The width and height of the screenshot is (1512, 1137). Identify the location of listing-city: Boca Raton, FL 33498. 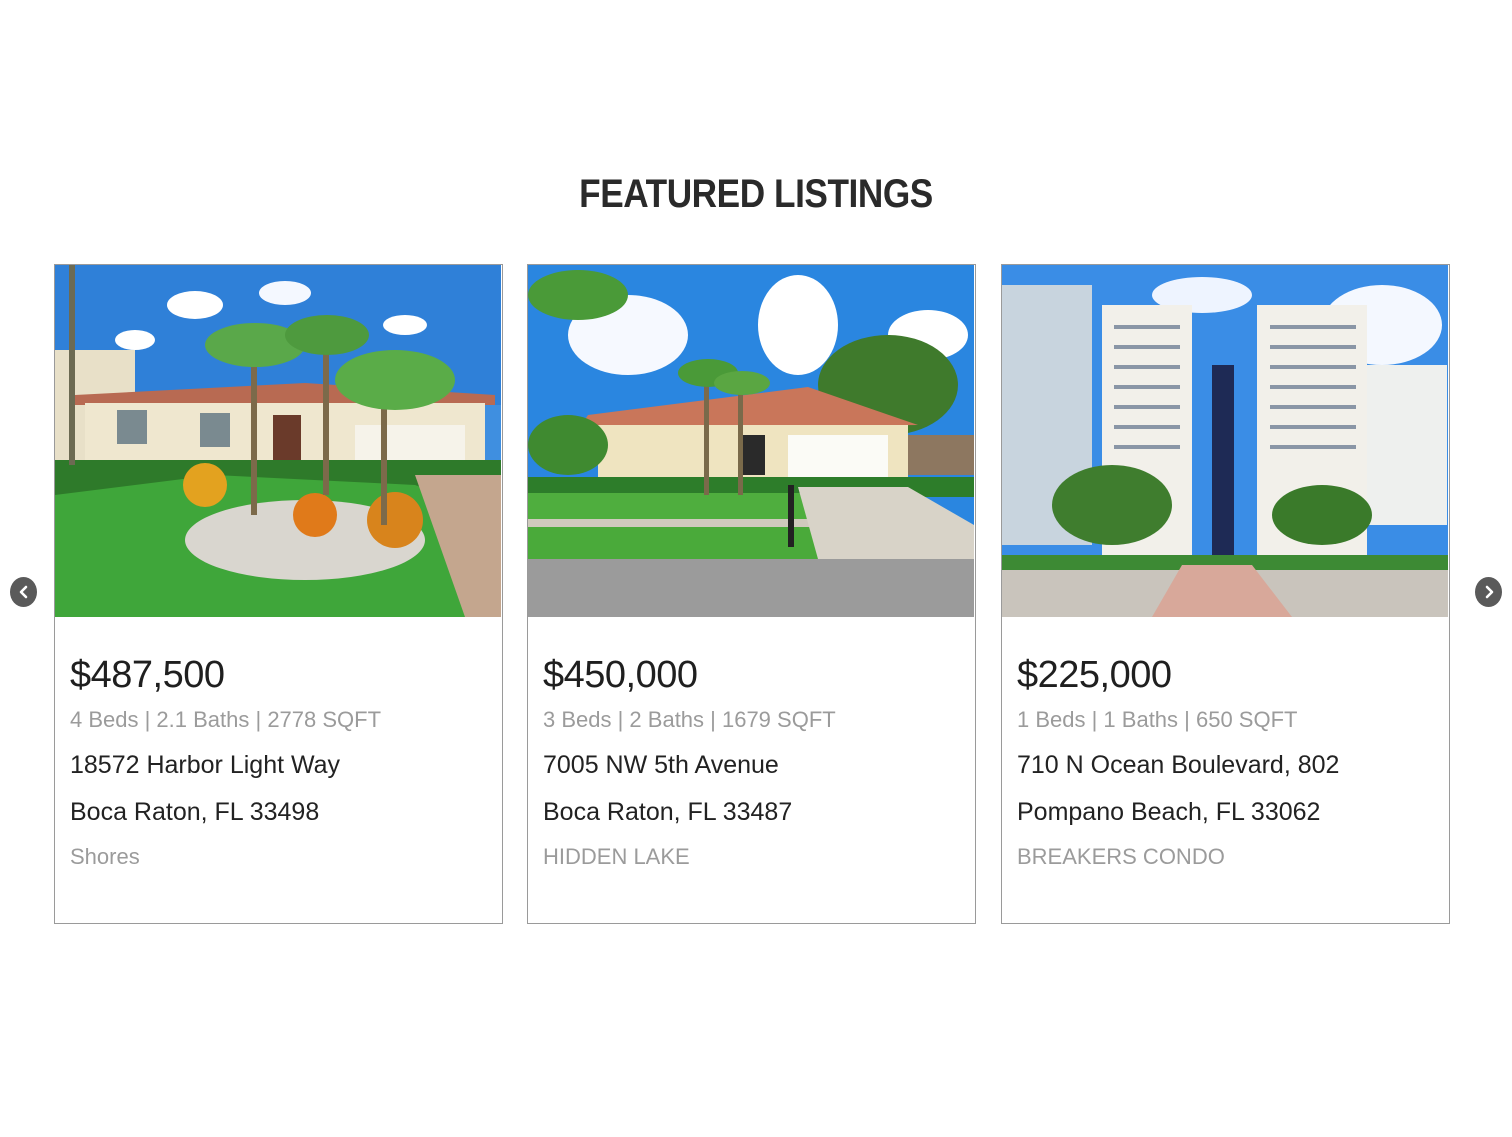
(195, 812).